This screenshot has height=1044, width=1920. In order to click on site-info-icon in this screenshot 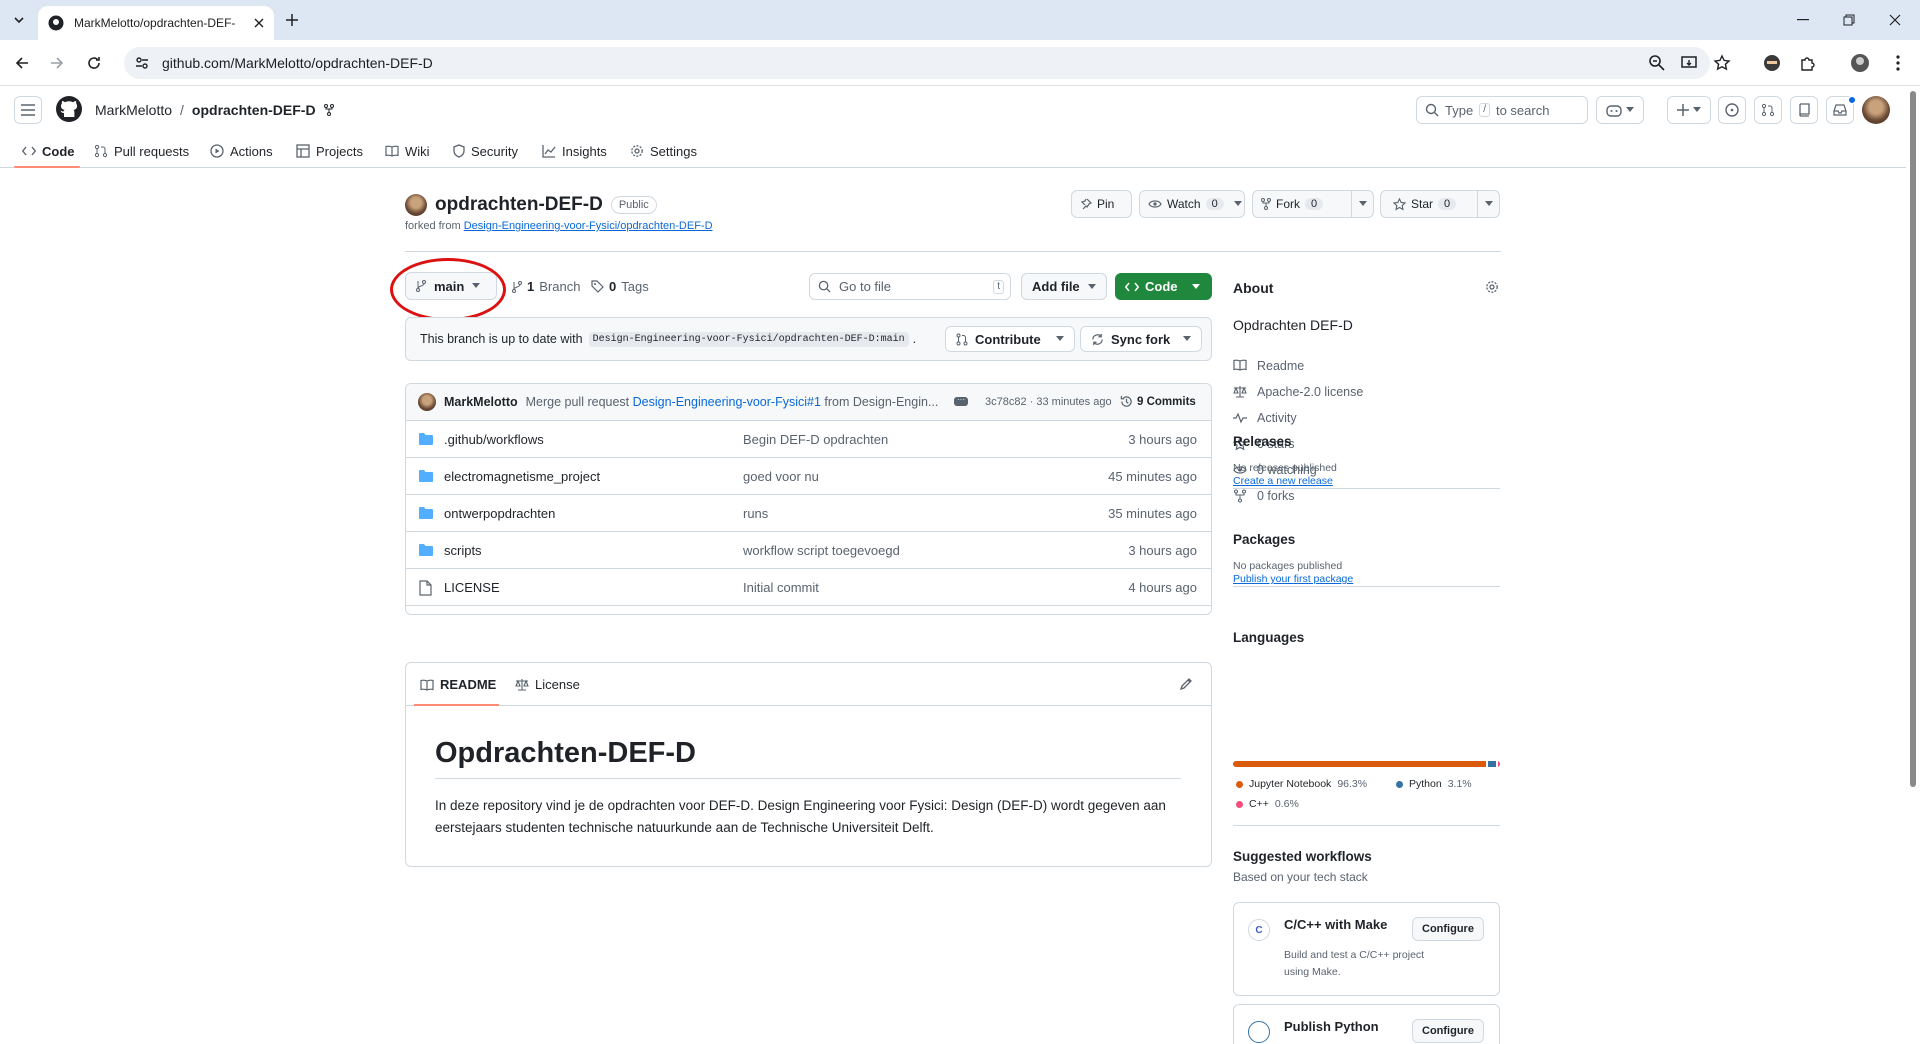, I will do `click(142, 63)`.